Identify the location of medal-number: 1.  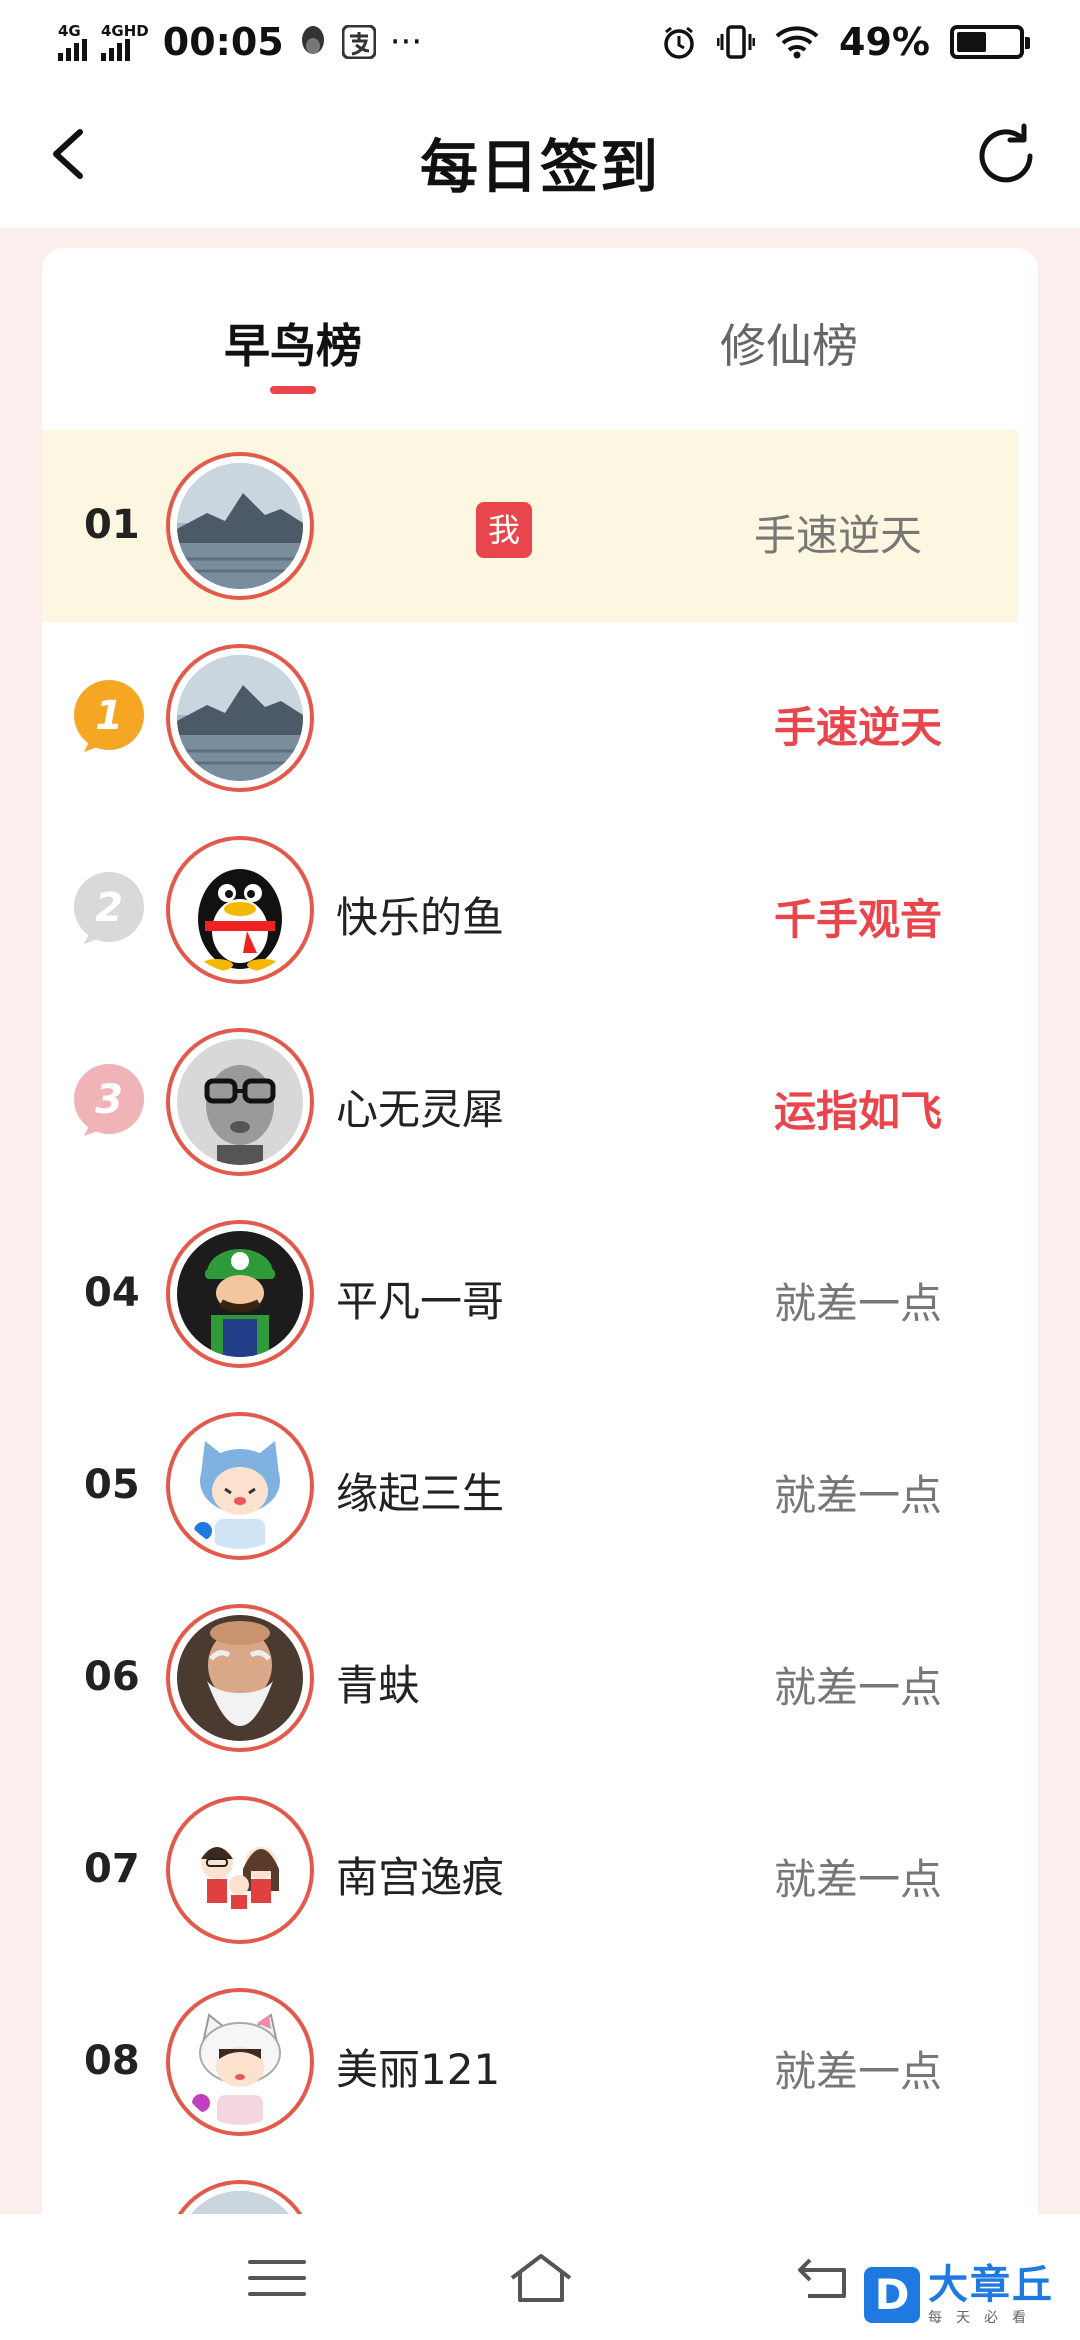
(109, 716).